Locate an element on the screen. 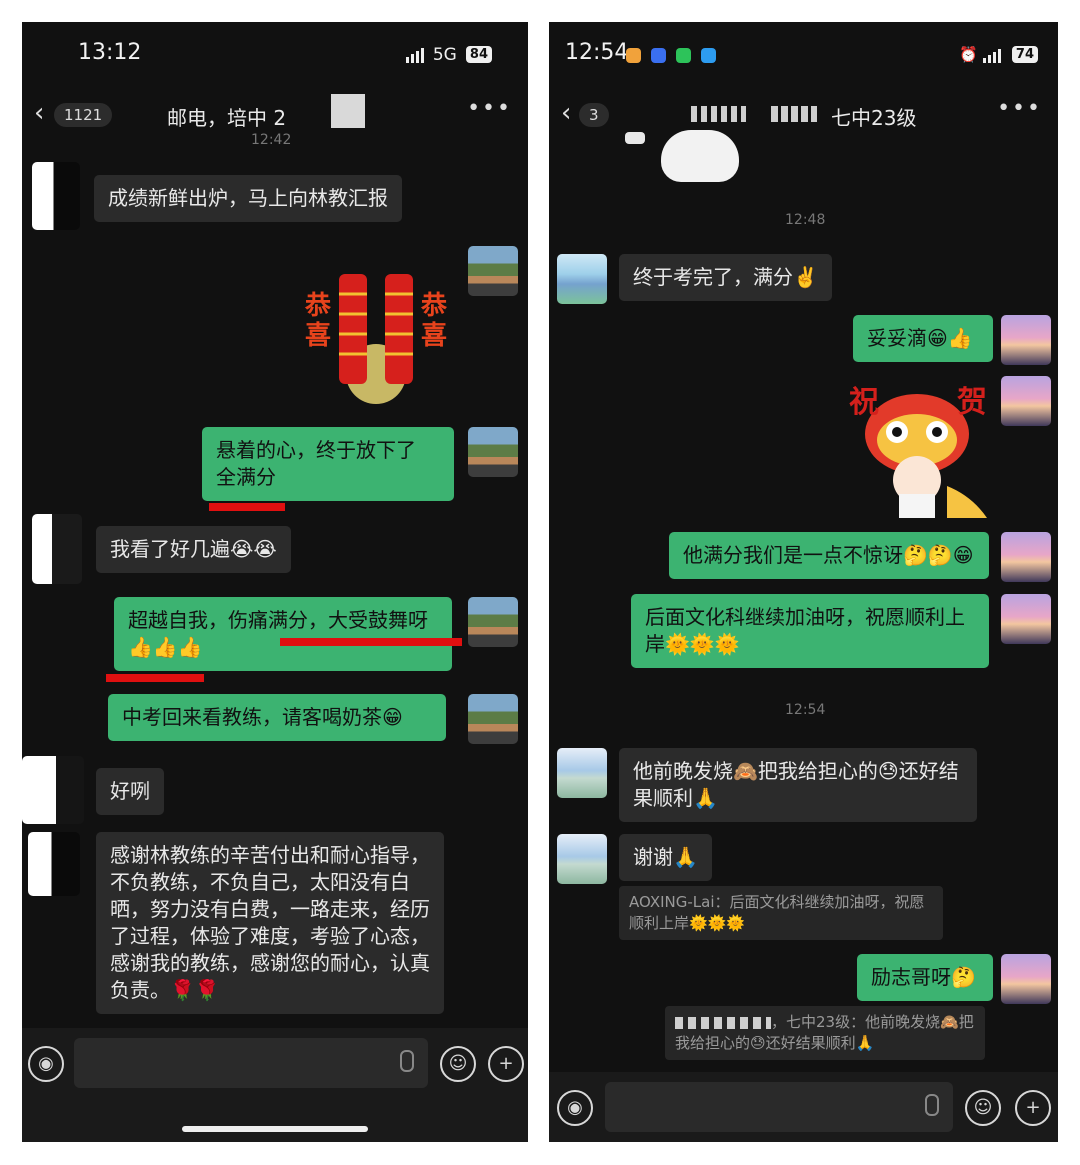 The height and width of the screenshot is (1165, 1080). message-bubble: 中考回来看教练，请客喝奶茶😁 is located at coordinates (277, 717).